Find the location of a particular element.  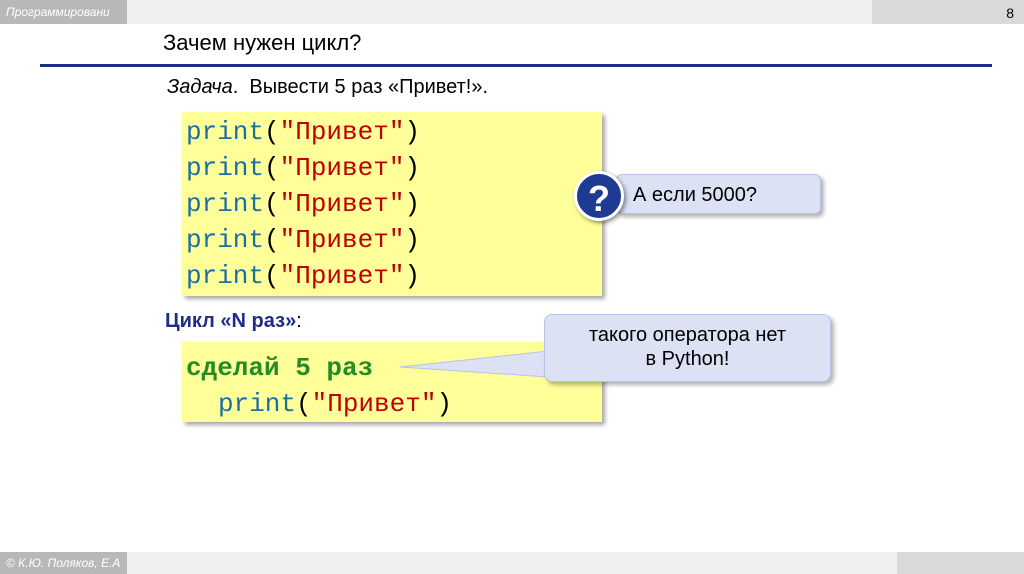

question-callout-text: А если 5000? is located at coordinates (695, 195).